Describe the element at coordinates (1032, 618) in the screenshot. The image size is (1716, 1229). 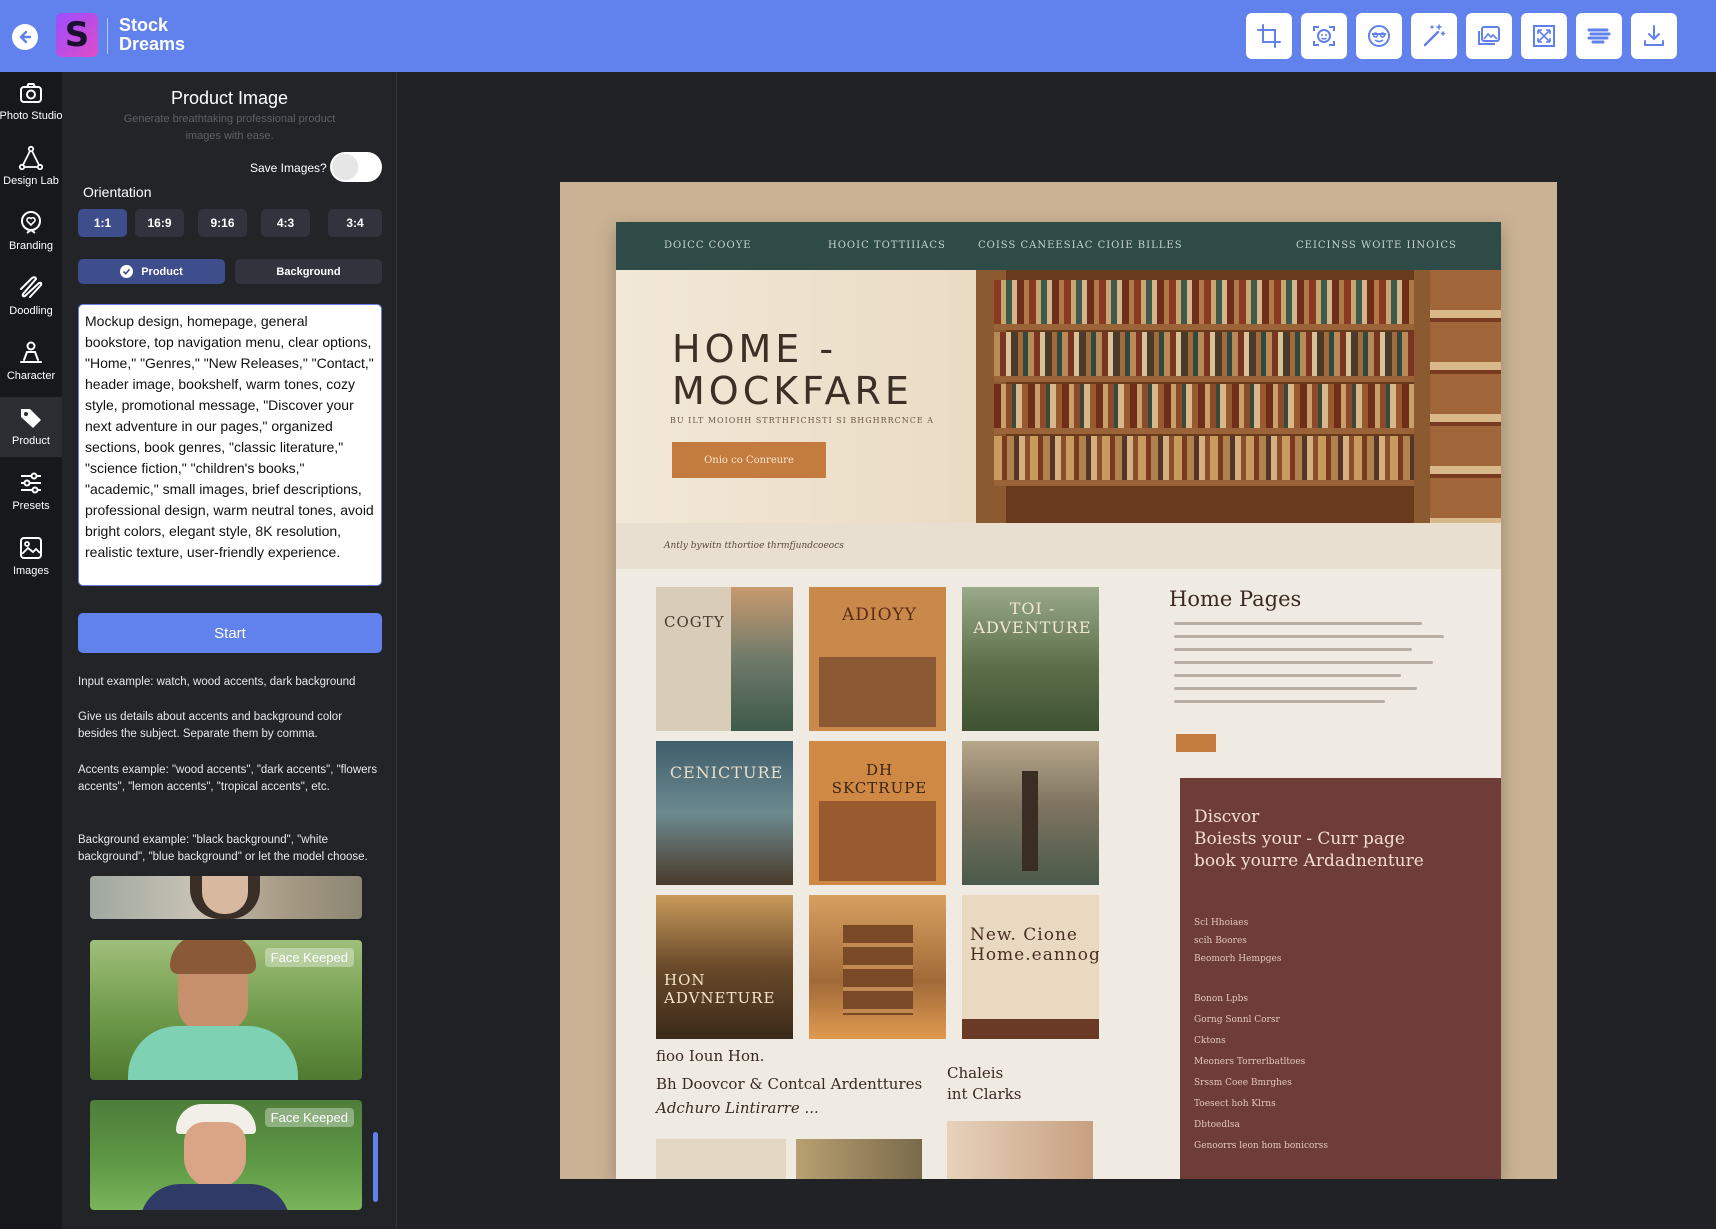
I see `mockup-book-title: TOI - ADVENTURE` at that location.